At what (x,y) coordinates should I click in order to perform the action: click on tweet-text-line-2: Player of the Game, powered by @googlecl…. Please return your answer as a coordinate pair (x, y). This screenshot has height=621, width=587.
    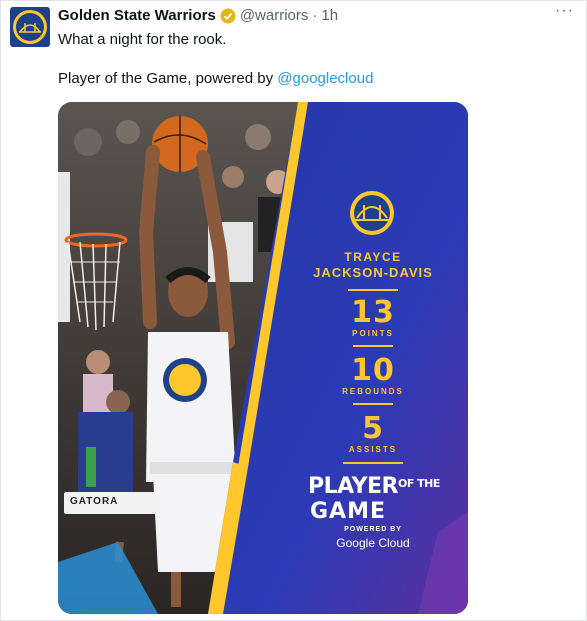
    Looking at the image, I should click on (215, 79).